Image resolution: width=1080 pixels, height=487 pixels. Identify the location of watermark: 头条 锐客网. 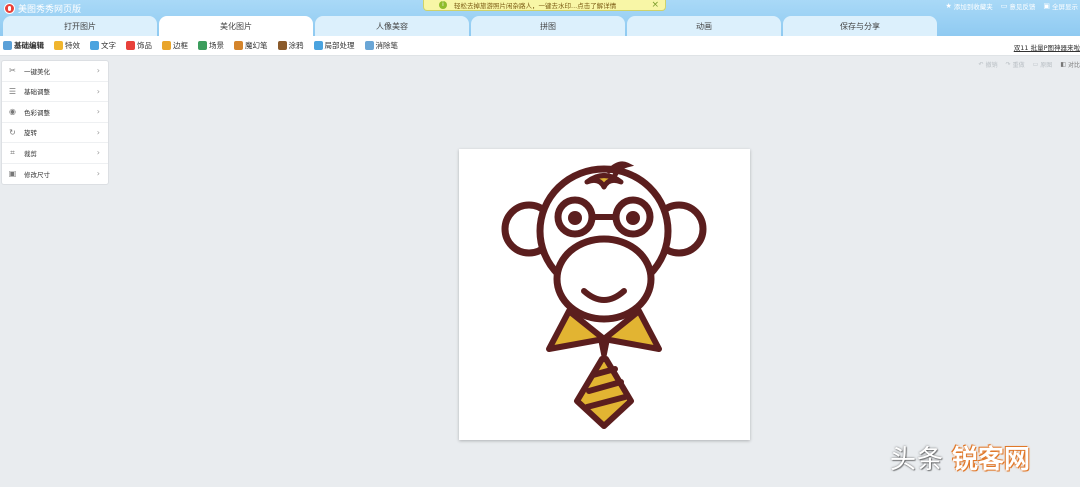
(960, 457).